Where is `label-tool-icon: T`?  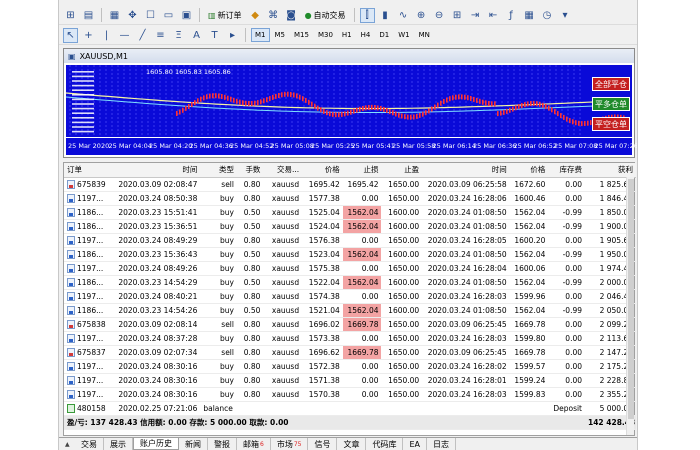 label-tool-icon: T is located at coordinates (214, 35).